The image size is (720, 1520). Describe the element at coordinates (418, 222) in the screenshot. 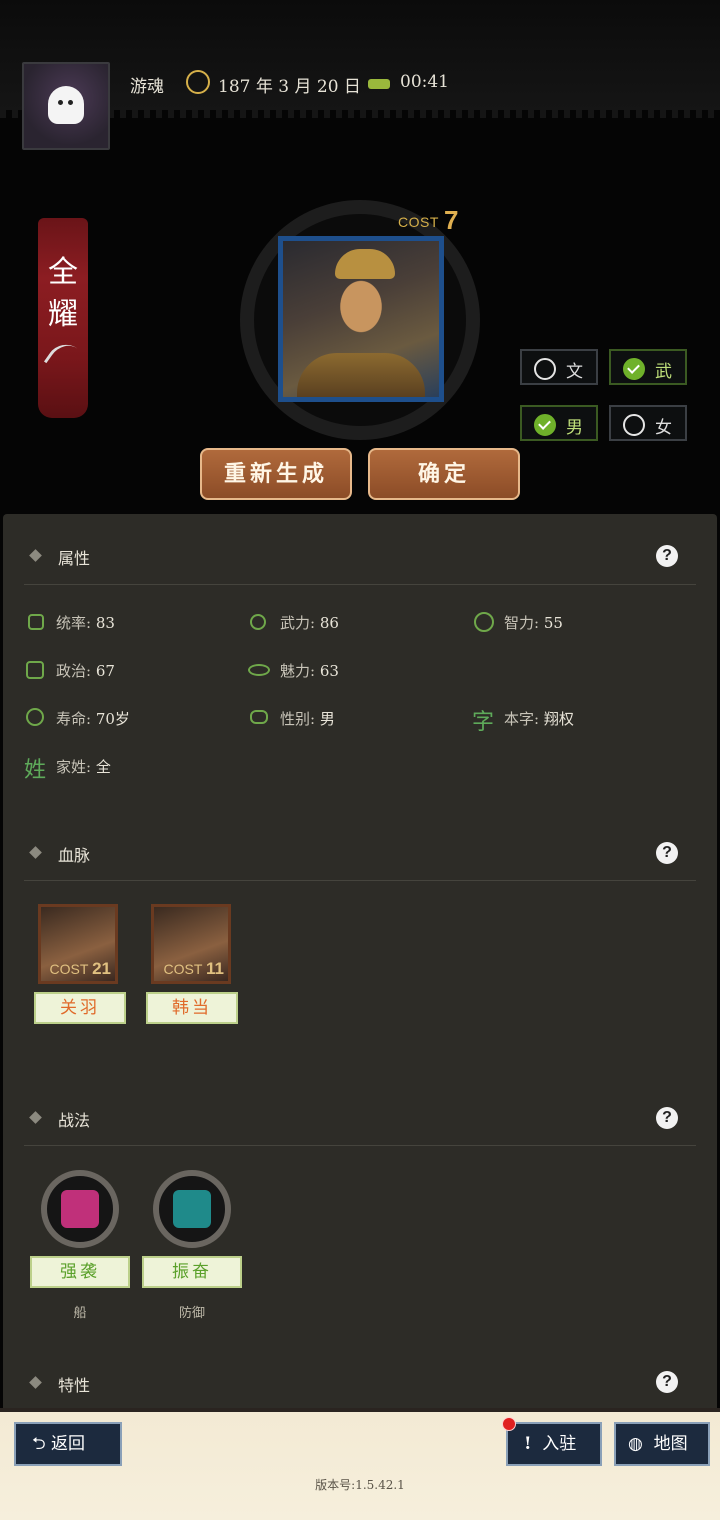

I see `cost-label: COST` at that location.